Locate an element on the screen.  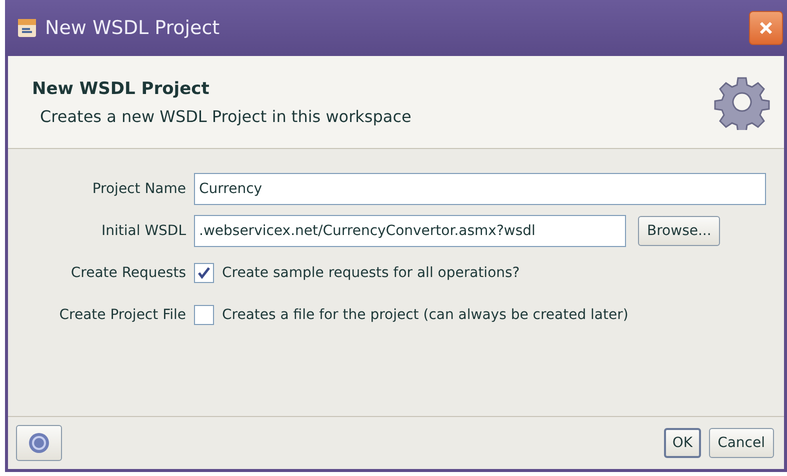
header-description: Creates a new WSDL Project in this workspace is located at coordinates (225, 116).